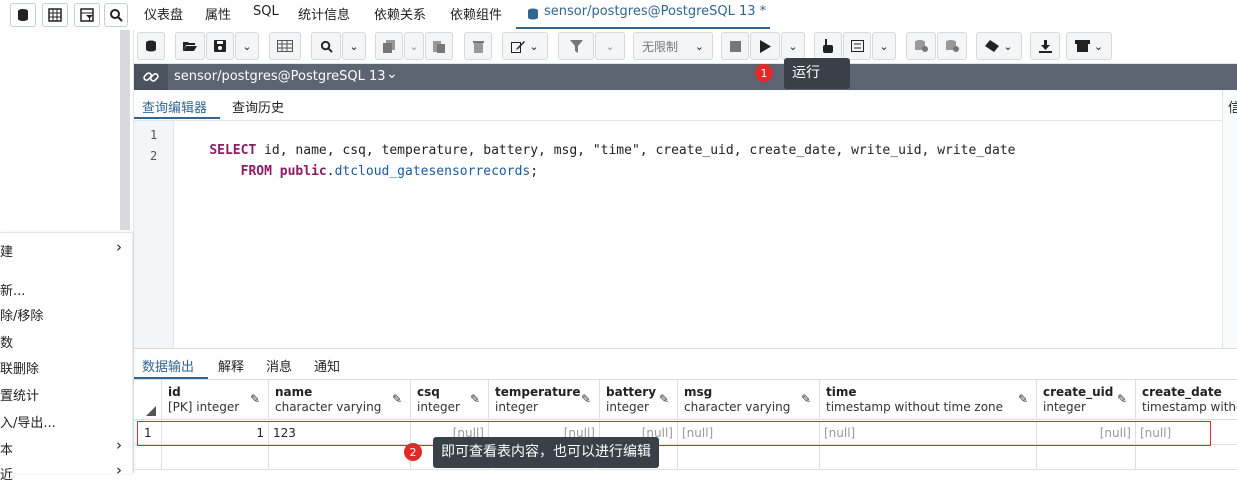 This screenshot has height=483, width=1237. Describe the element at coordinates (450, 400) in the screenshot. I see `column-header-csq: csq integer ✎` at that location.